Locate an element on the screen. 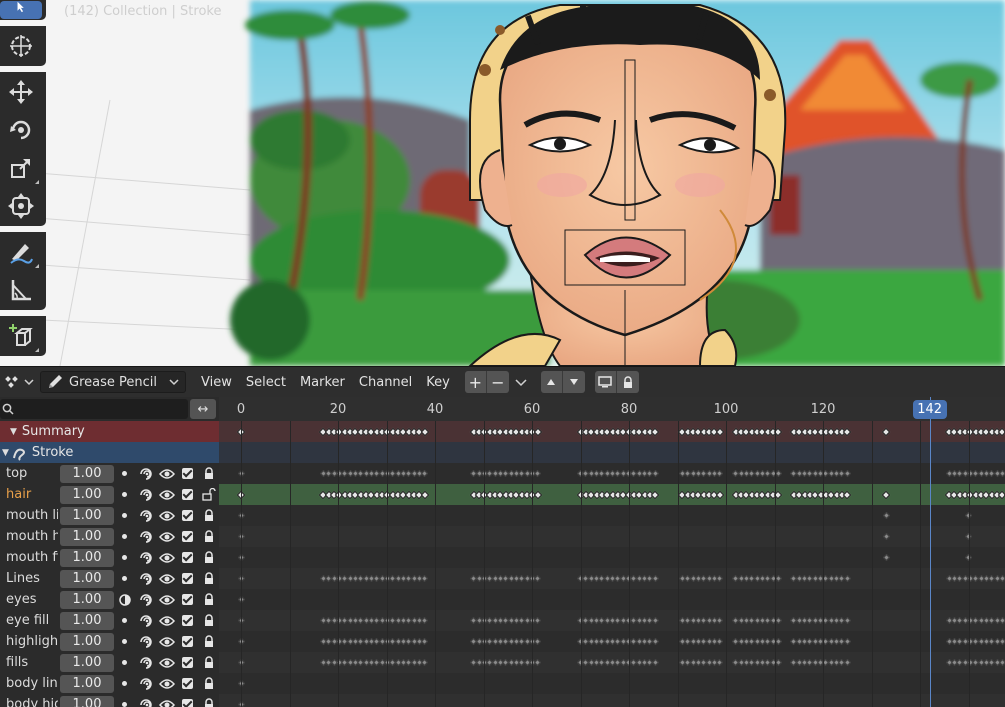 The height and width of the screenshot is (707, 1005). summary-channel: ▼ Summary is located at coordinates (109, 431).